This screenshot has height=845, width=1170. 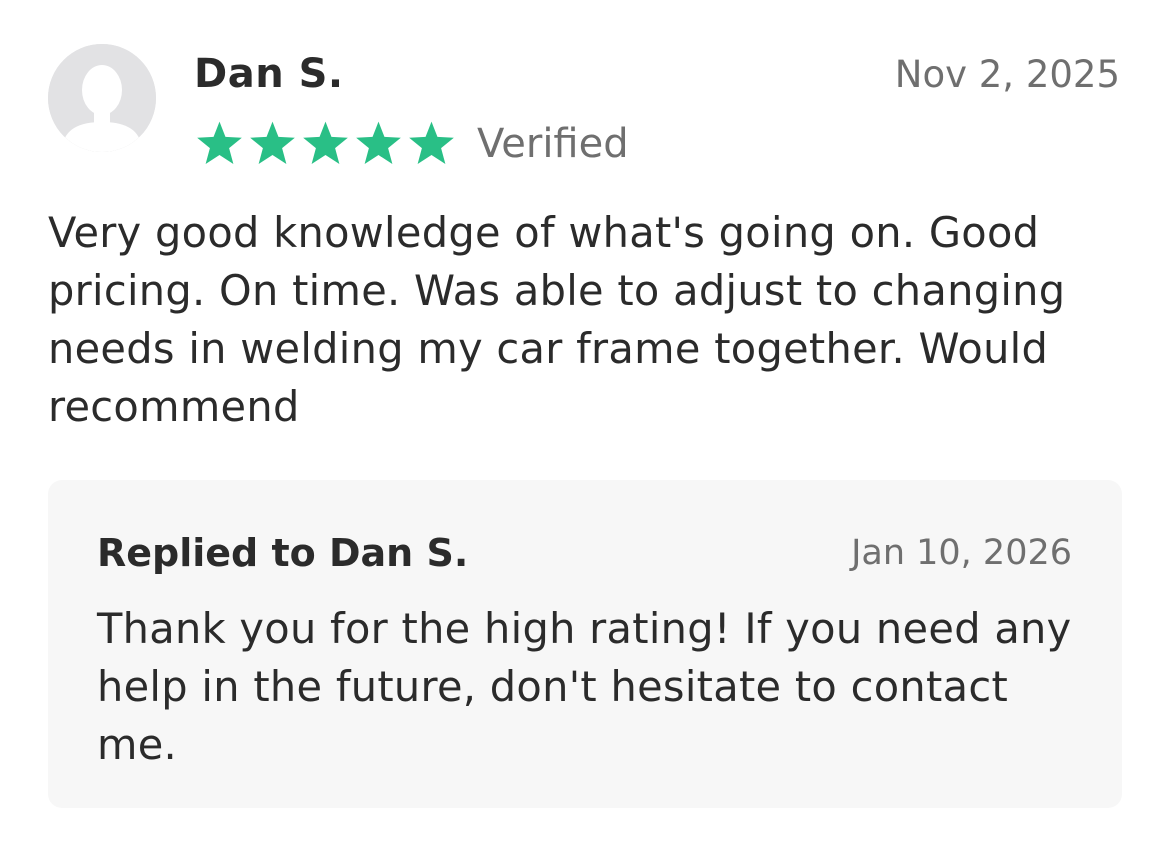 I want to click on star-rating, so click(x=325, y=144).